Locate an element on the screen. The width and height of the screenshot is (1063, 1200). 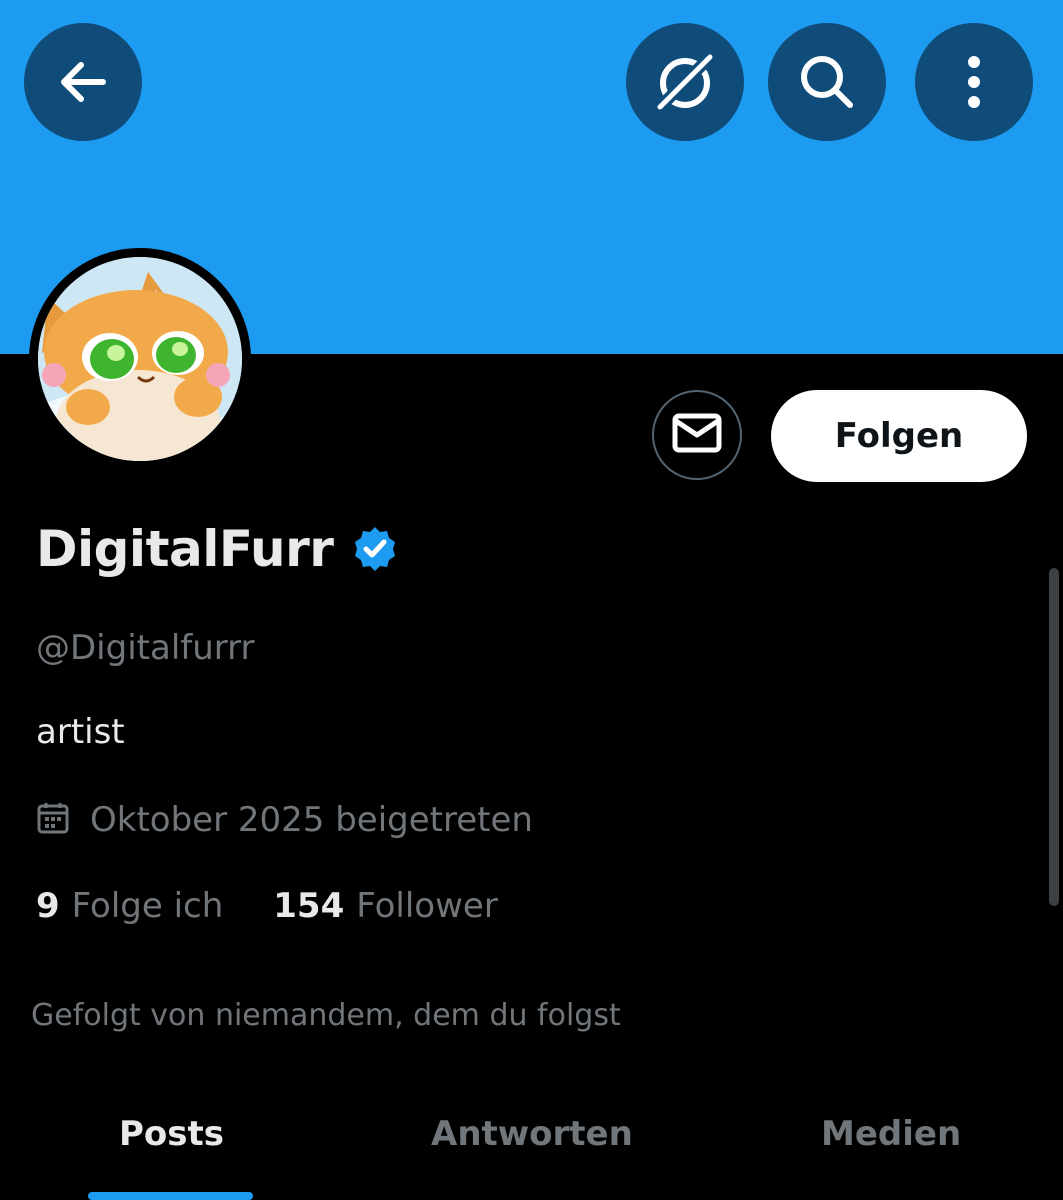
profile-tabs: Posts Antworten Medien is located at coordinates (531, 1150).